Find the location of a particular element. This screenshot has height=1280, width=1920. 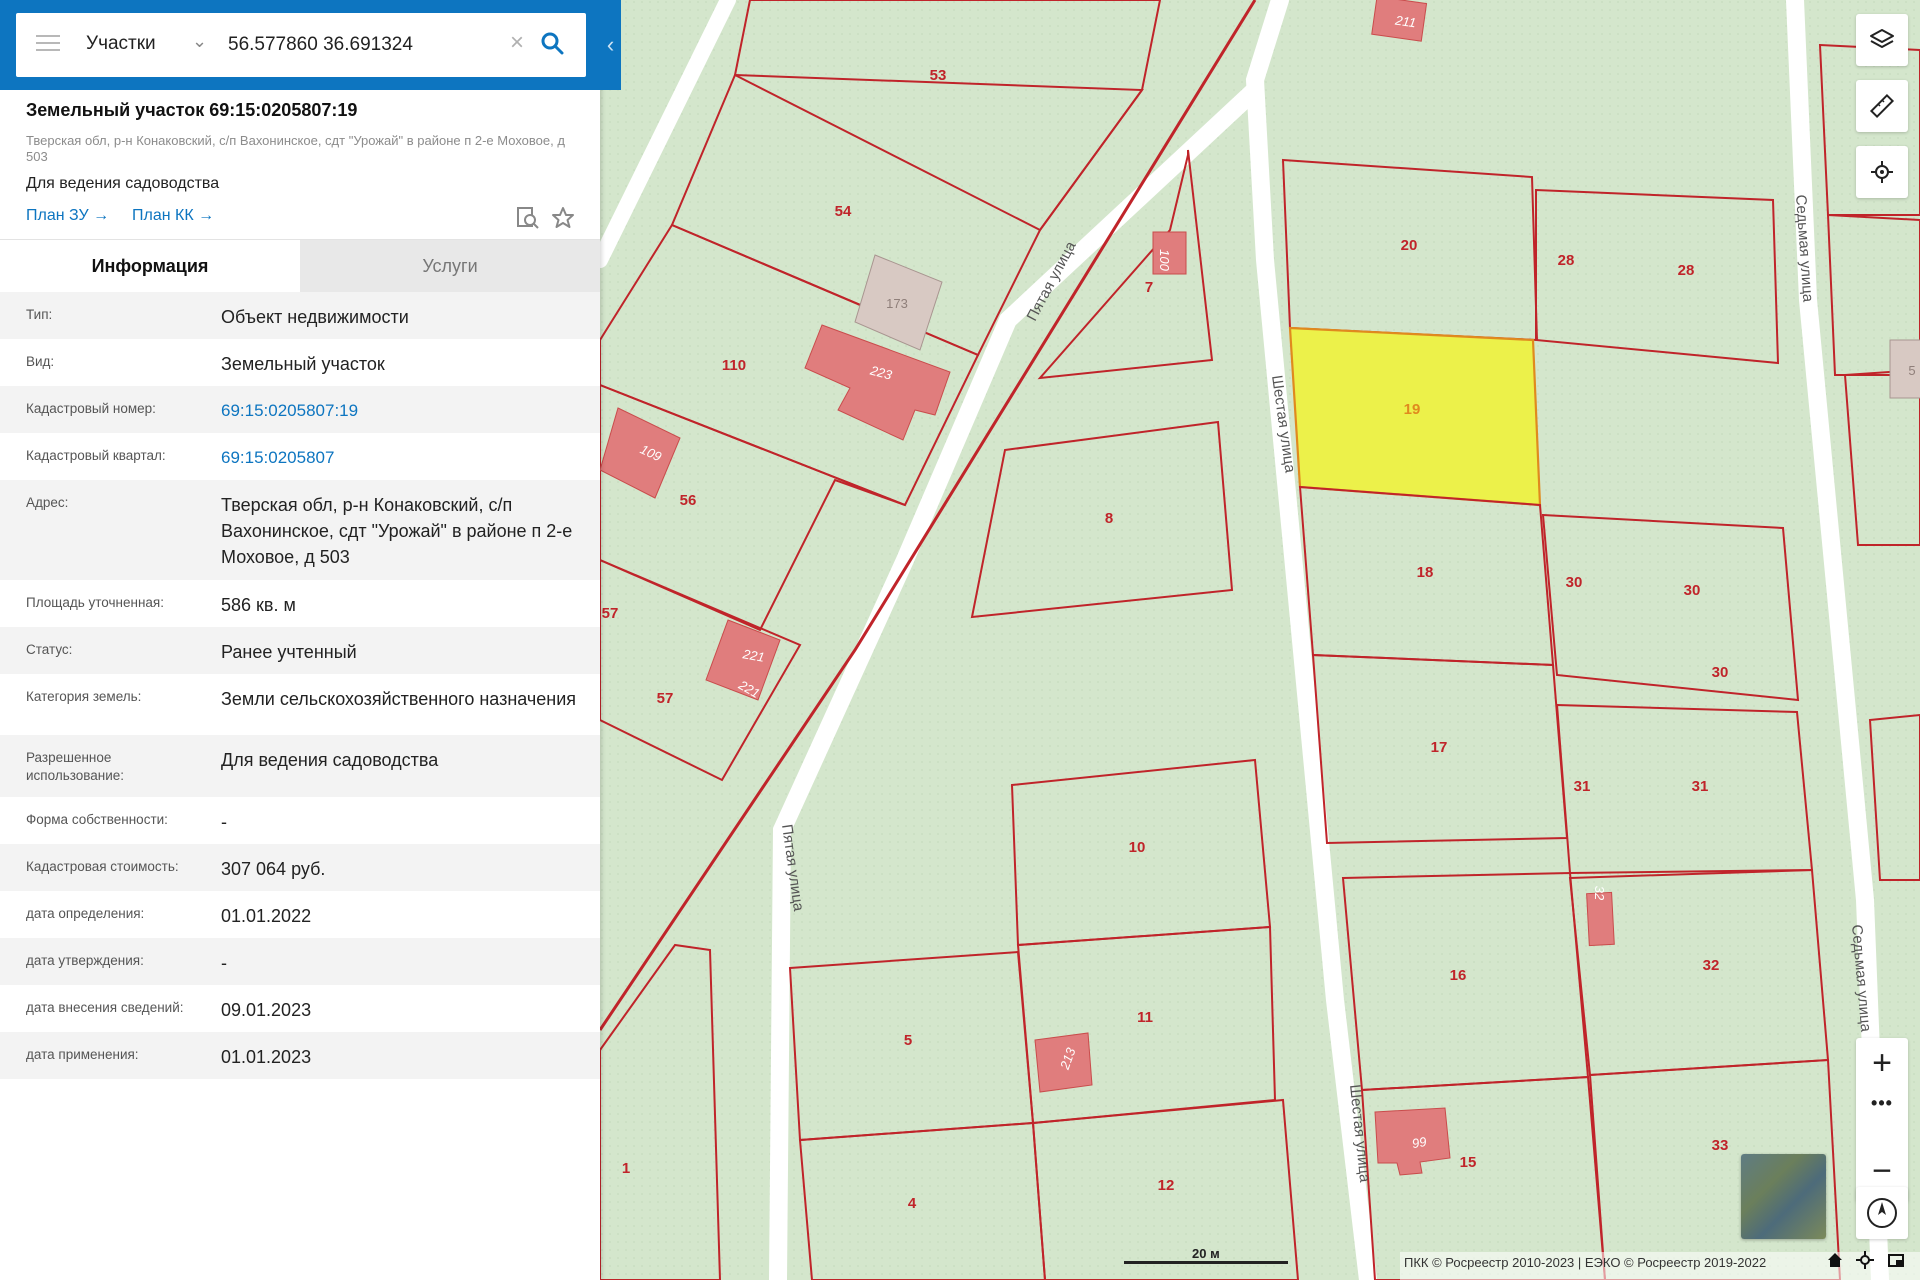

info-row: Кадастровый квартал: 69:15:0205807 is located at coordinates (300, 456).